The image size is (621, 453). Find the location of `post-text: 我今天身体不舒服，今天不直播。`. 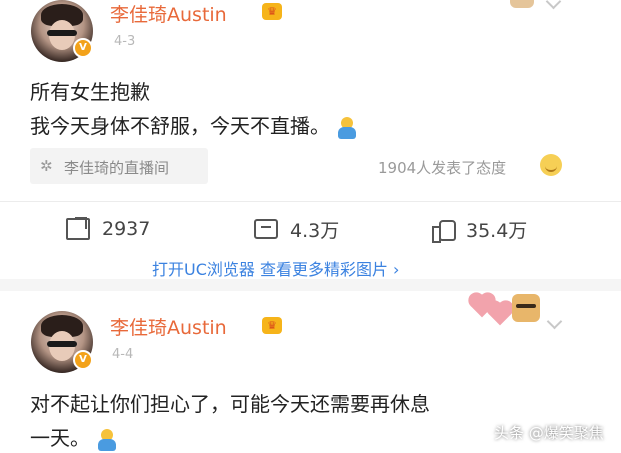

post-text: 我今天身体不舒服，今天不直播。 is located at coordinates (180, 126).